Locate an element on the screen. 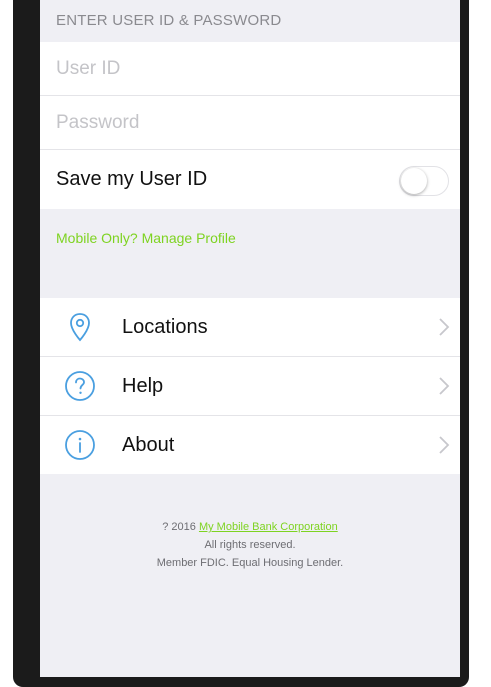 The height and width of the screenshot is (687, 491). copyright-text: ? 2016 is located at coordinates (179, 527).